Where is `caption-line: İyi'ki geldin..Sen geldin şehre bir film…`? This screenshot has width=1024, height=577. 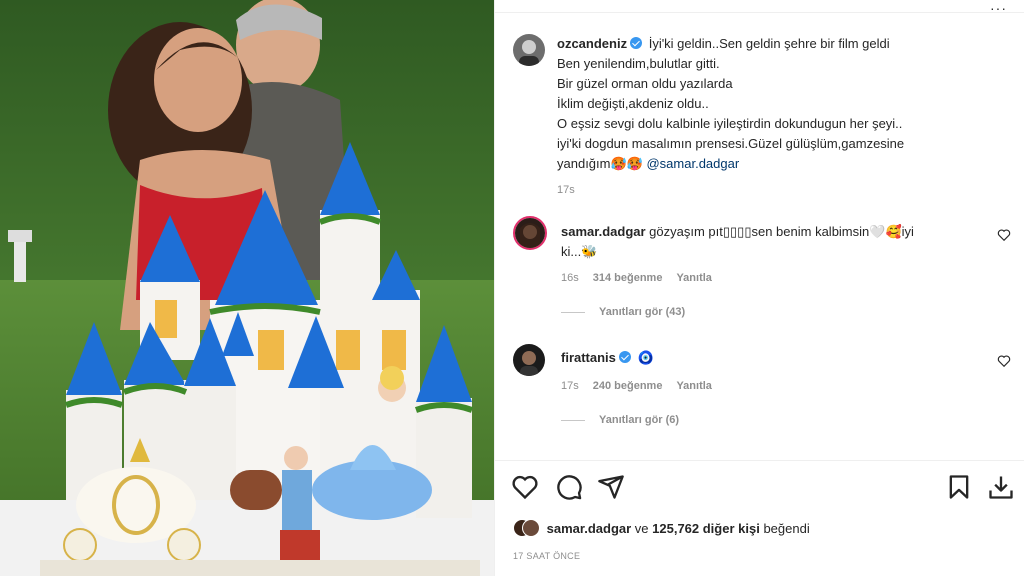
caption-line: İyi'ki geldin..Sen geldin şehre bir film… is located at coordinates (769, 43).